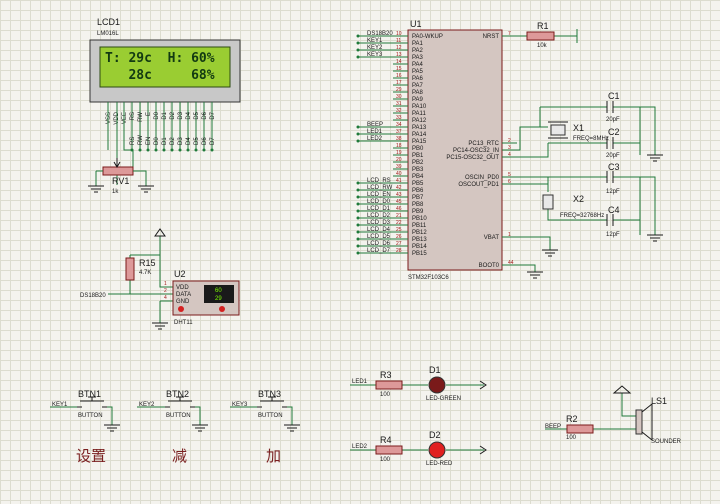 The image size is (720, 504). What do you see at coordinates (418, 44) in the screenshot?
I see `mcu-pin-name: PA1` at bounding box center [418, 44].